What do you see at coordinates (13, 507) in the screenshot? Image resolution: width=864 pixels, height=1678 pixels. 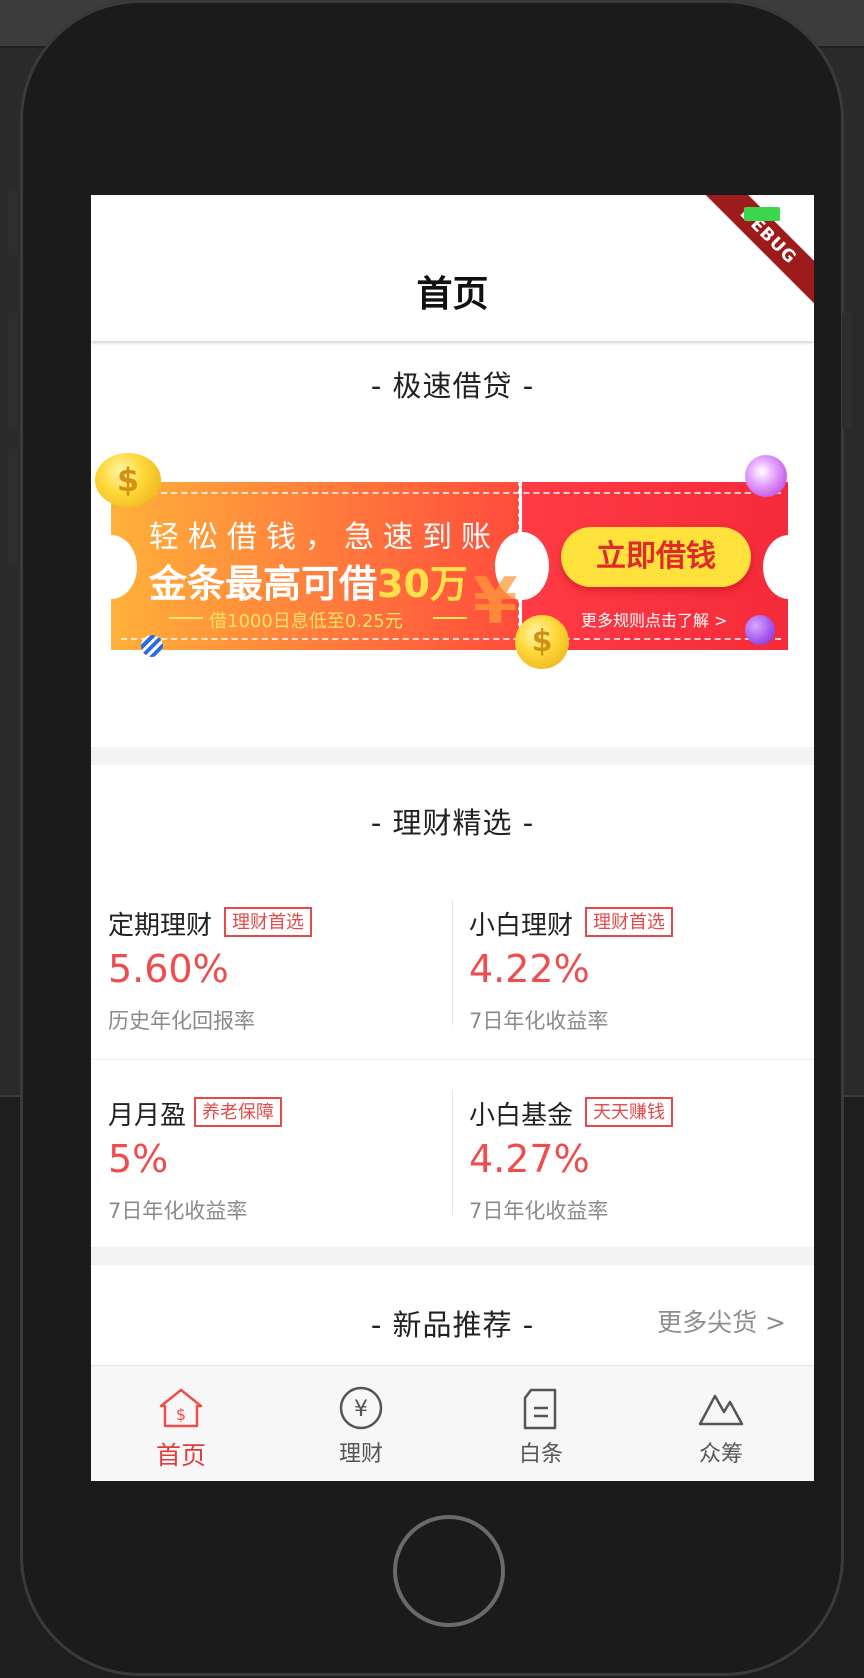 I see `volume-down-button` at bounding box center [13, 507].